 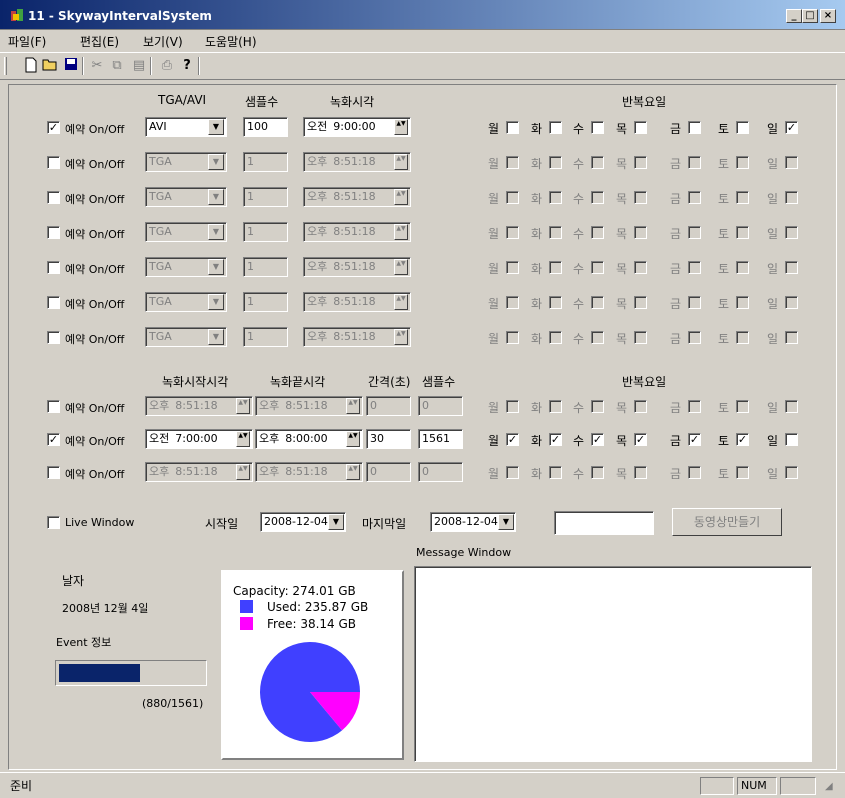 What do you see at coordinates (167, 66) in the screenshot?
I see `print-icon: ⎙` at bounding box center [167, 66].